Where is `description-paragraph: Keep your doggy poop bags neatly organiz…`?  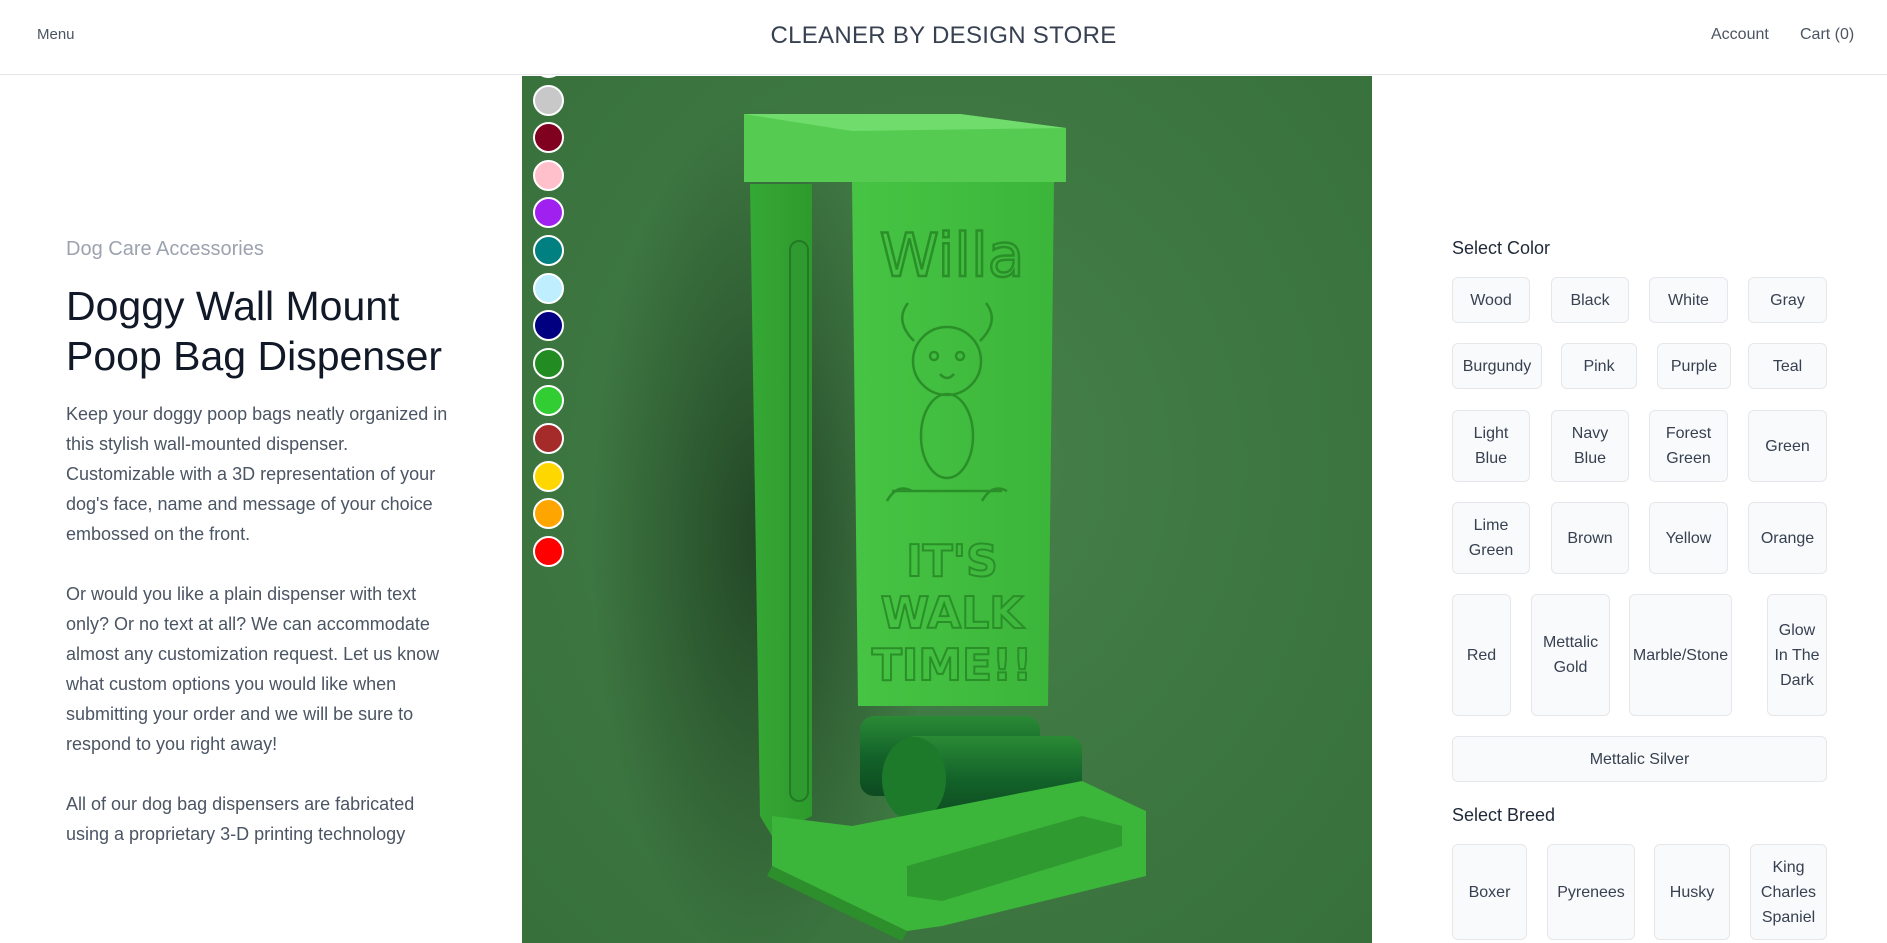
description-paragraph: Keep your doggy poop bags neatly organiz… is located at coordinates (257, 474).